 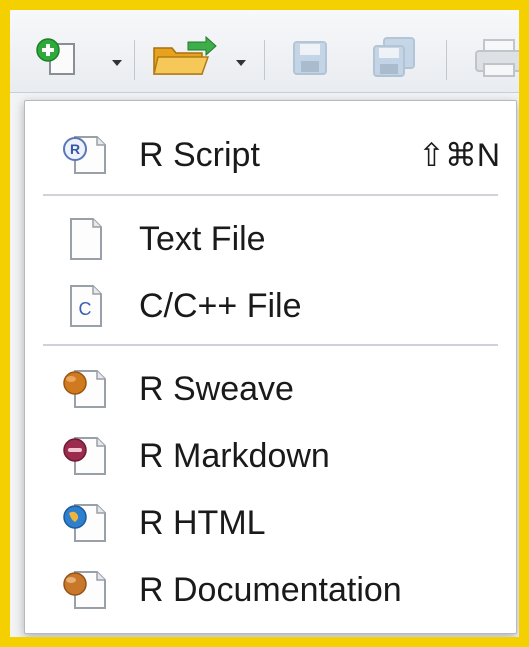 I want to click on menu-item-r-script: R R Script ⇧⌘N, so click(x=270, y=154).